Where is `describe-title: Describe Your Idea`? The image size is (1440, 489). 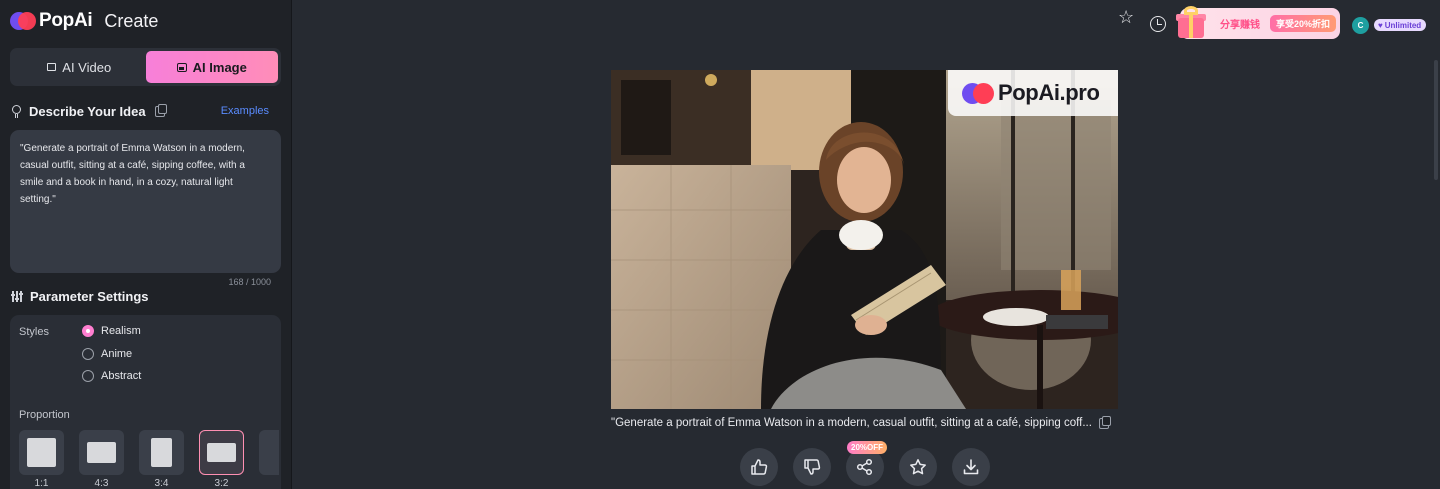 describe-title: Describe Your Idea is located at coordinates (87, 111).